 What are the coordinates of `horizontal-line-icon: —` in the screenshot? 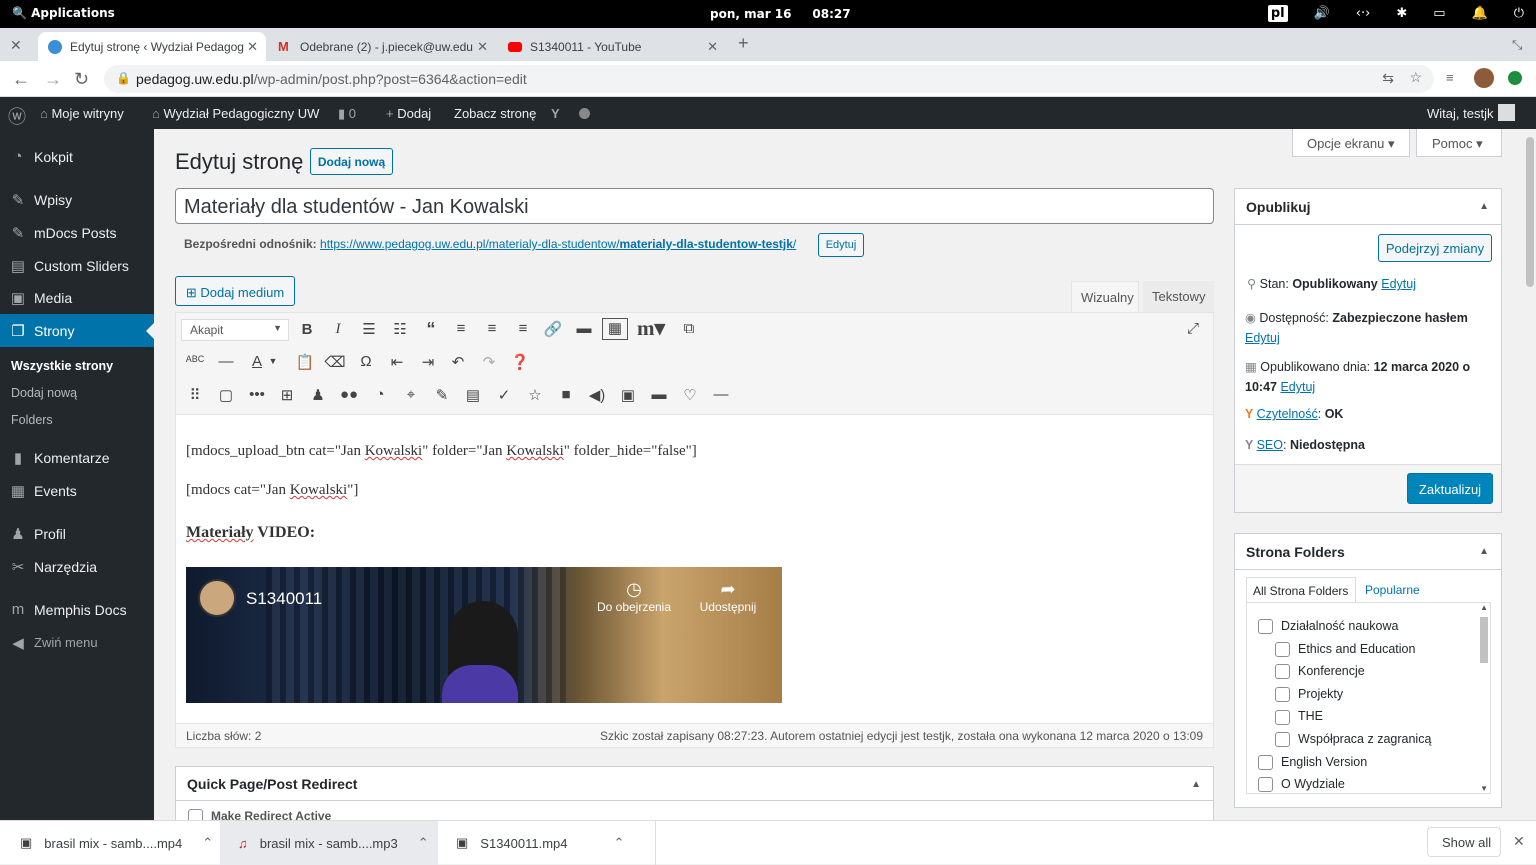 It's located at (226, 361).